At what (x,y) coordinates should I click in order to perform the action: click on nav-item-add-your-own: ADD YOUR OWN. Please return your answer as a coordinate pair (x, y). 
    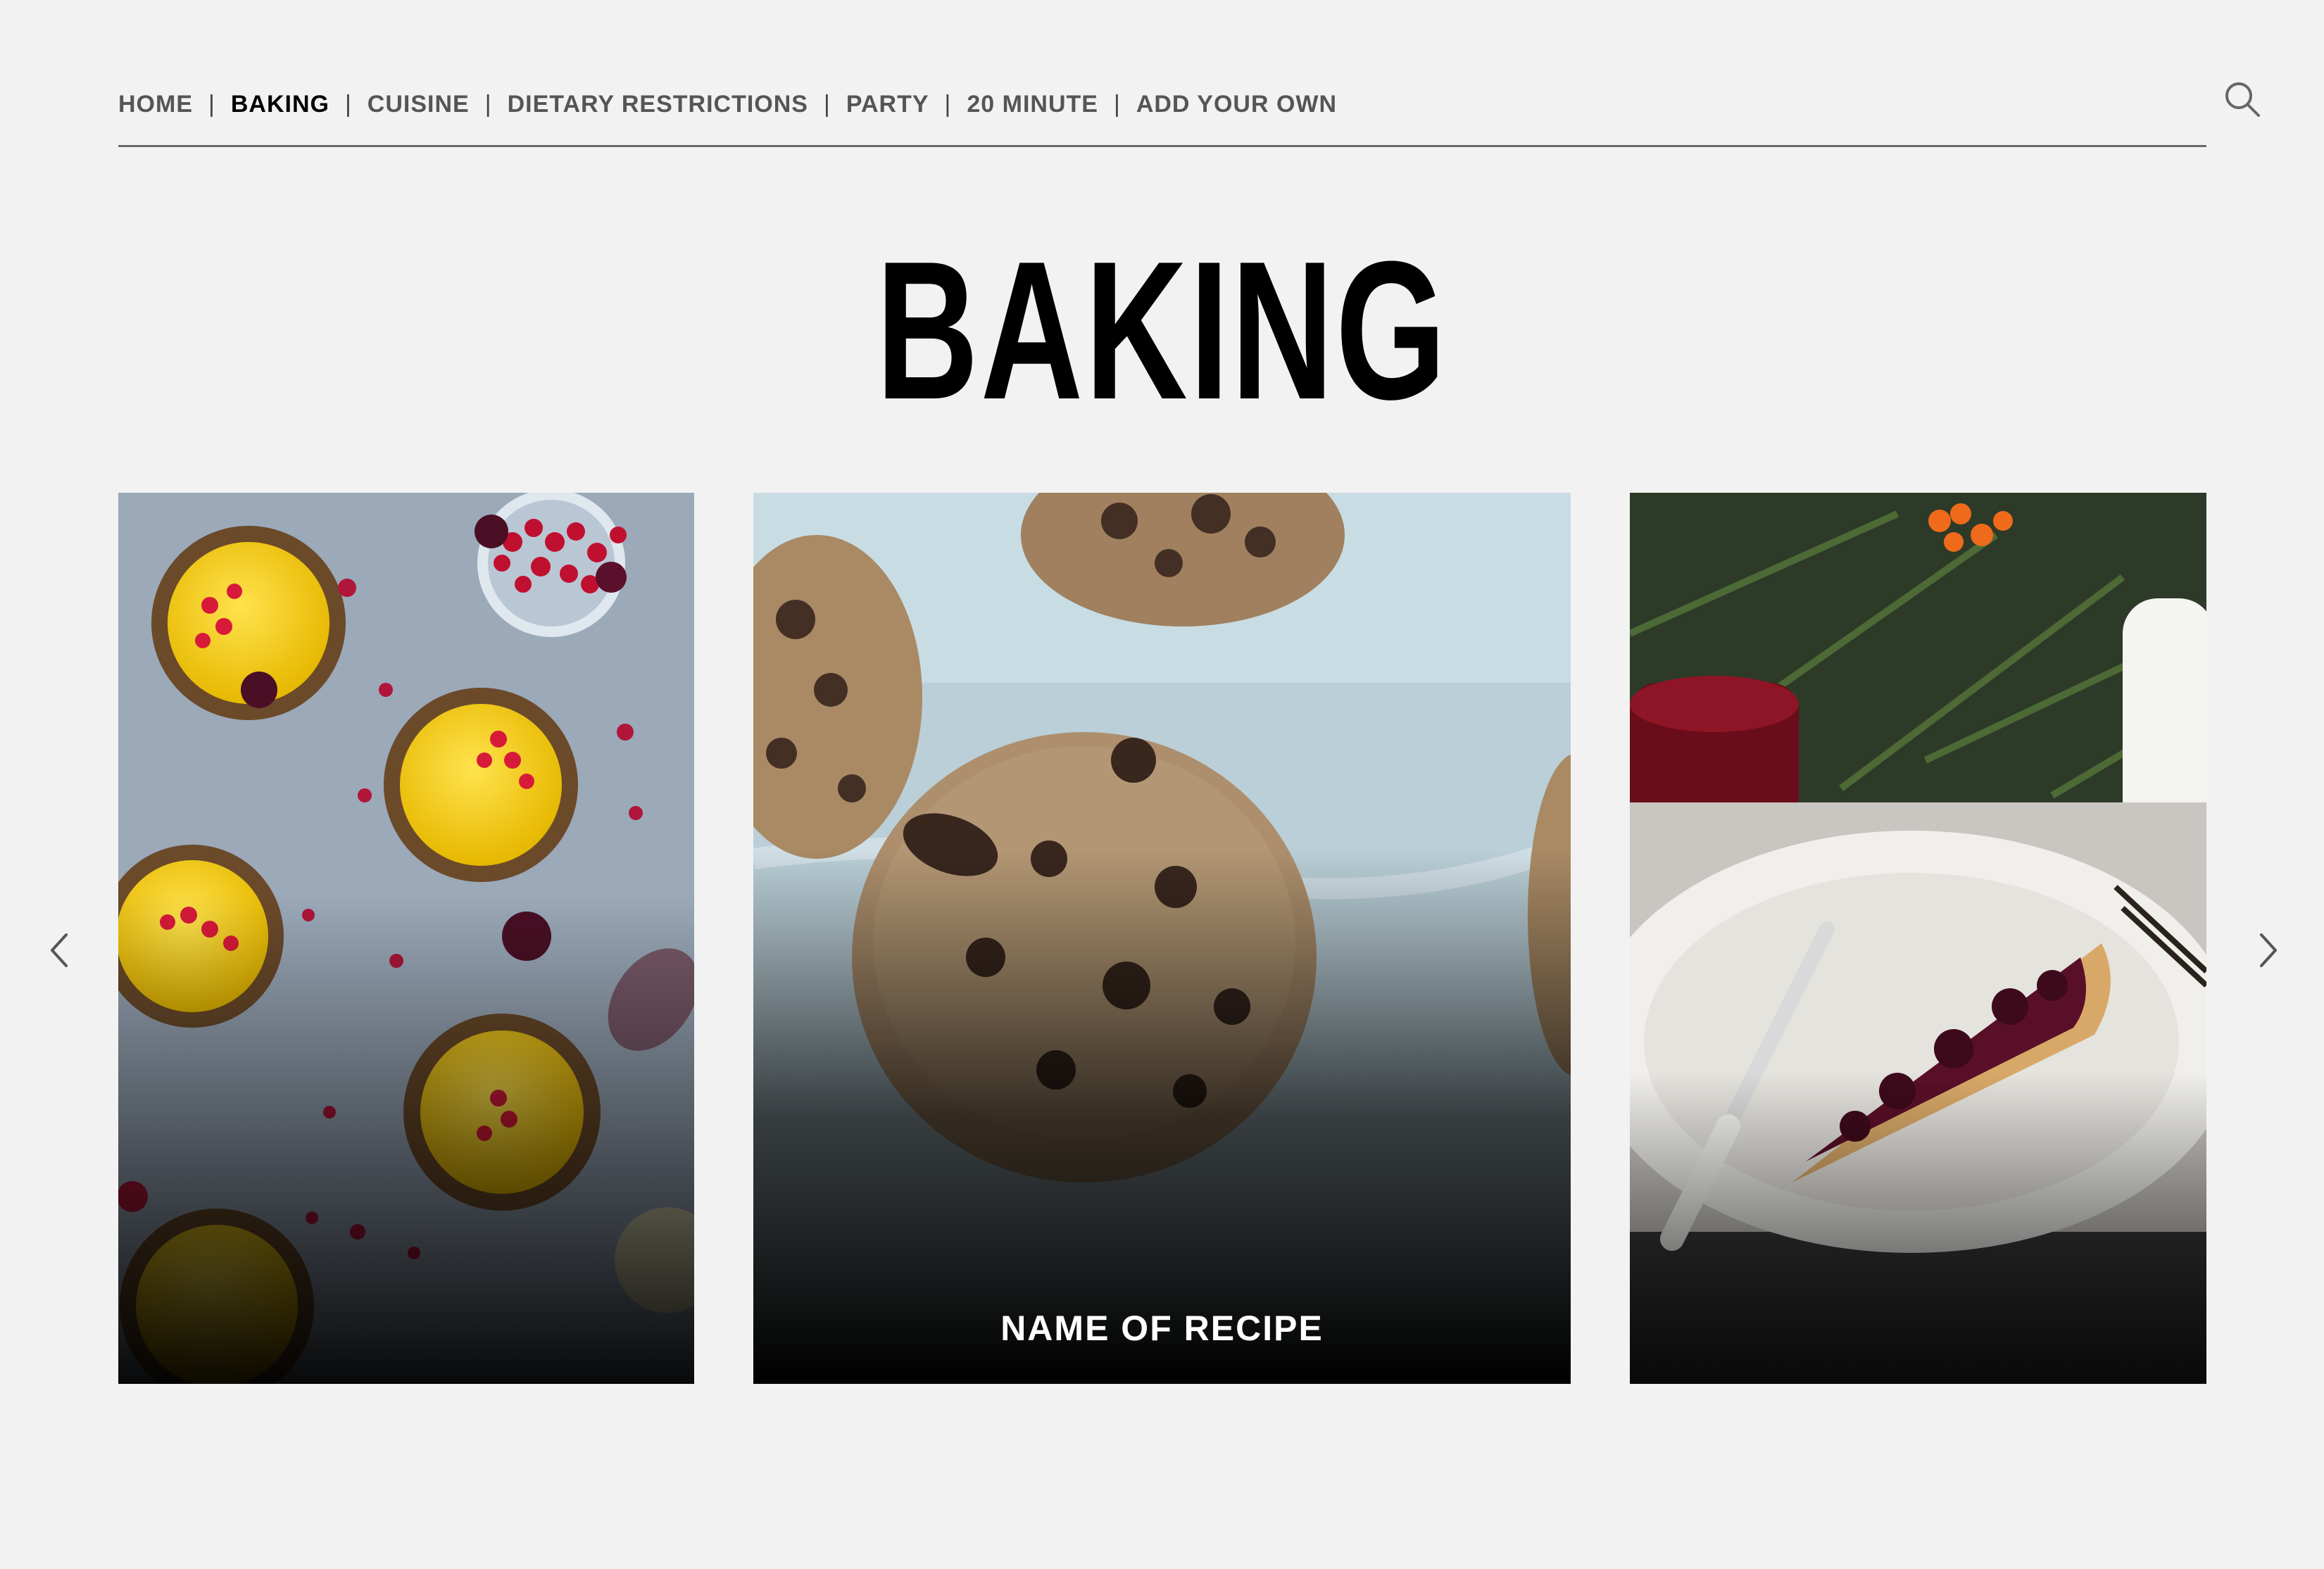
    Looking at the image, I should click on (1236, 105).